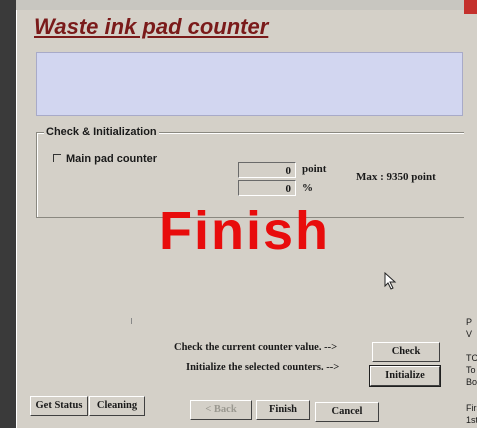 The height and width of the screenshot is (428, 477). Describe the element at coordinates (263, 367) in the screenshot. I see `initialize-instruction: Initialize the selected counters. -->` at that location.